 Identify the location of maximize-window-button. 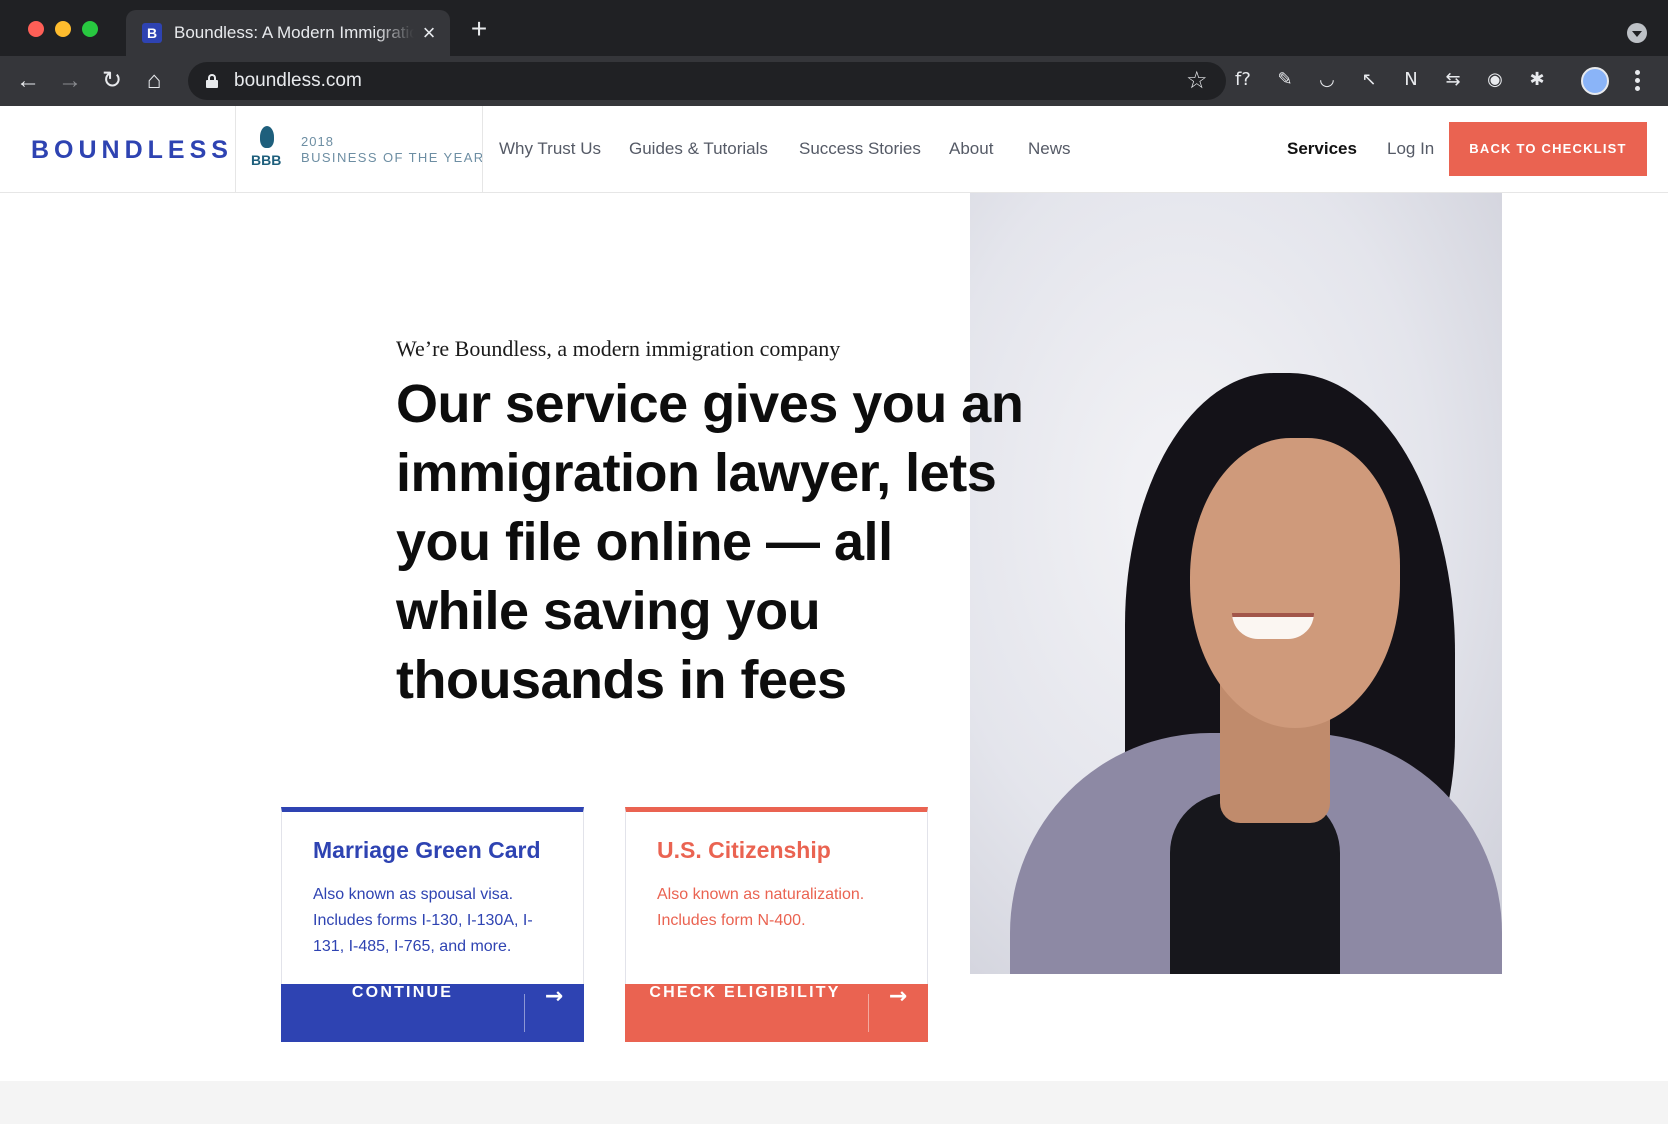
(90, 29).